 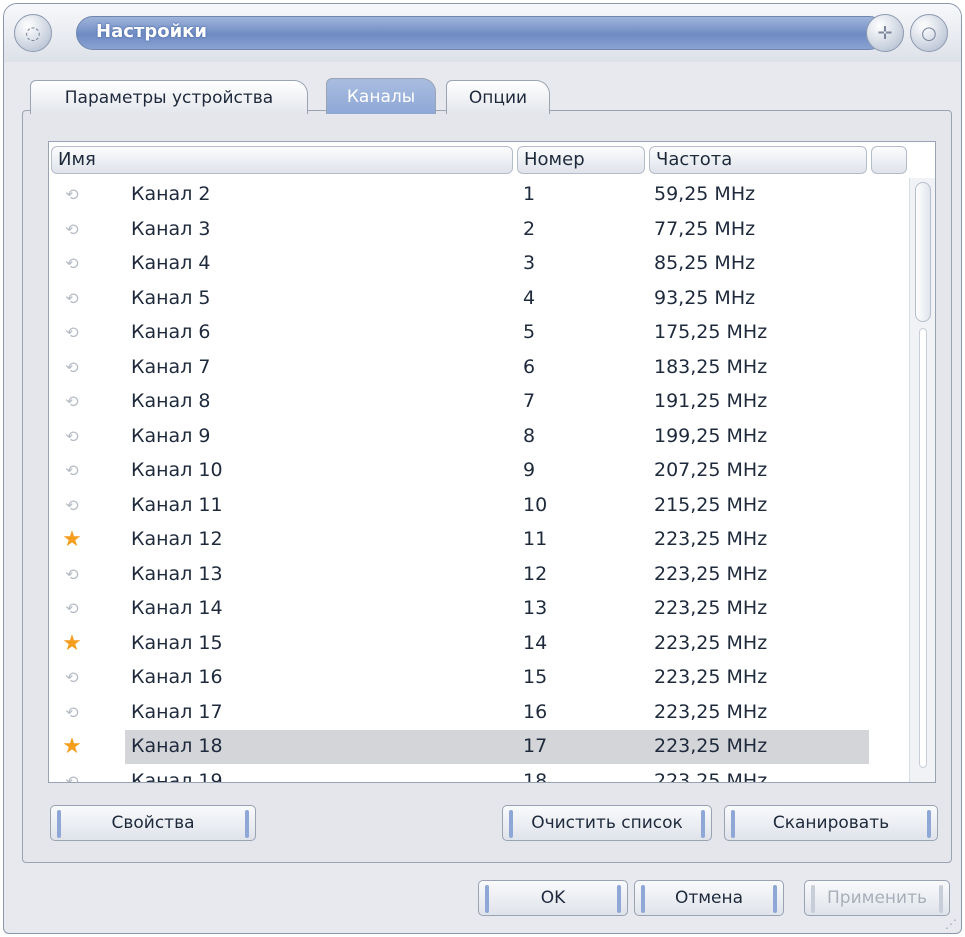 I want to click on window-menu-button: ◌, so click(x=33, y=33).